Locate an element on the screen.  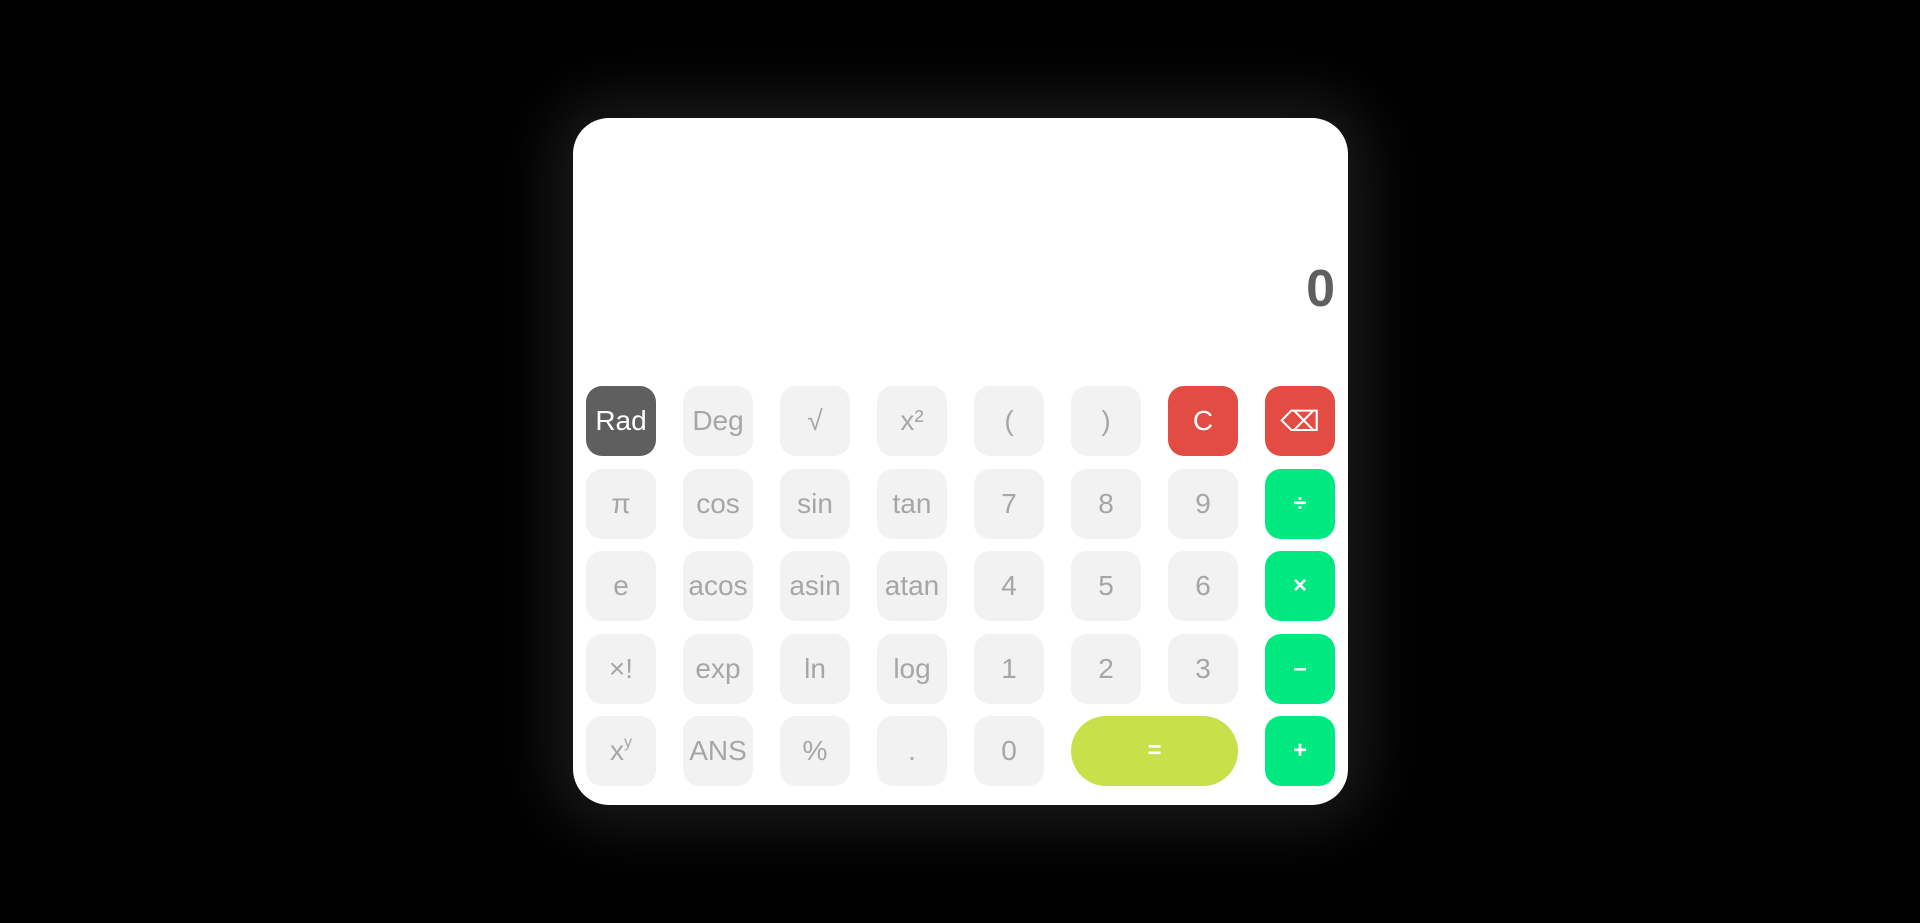
cos-button: cos is located at coordinates (718, 503).